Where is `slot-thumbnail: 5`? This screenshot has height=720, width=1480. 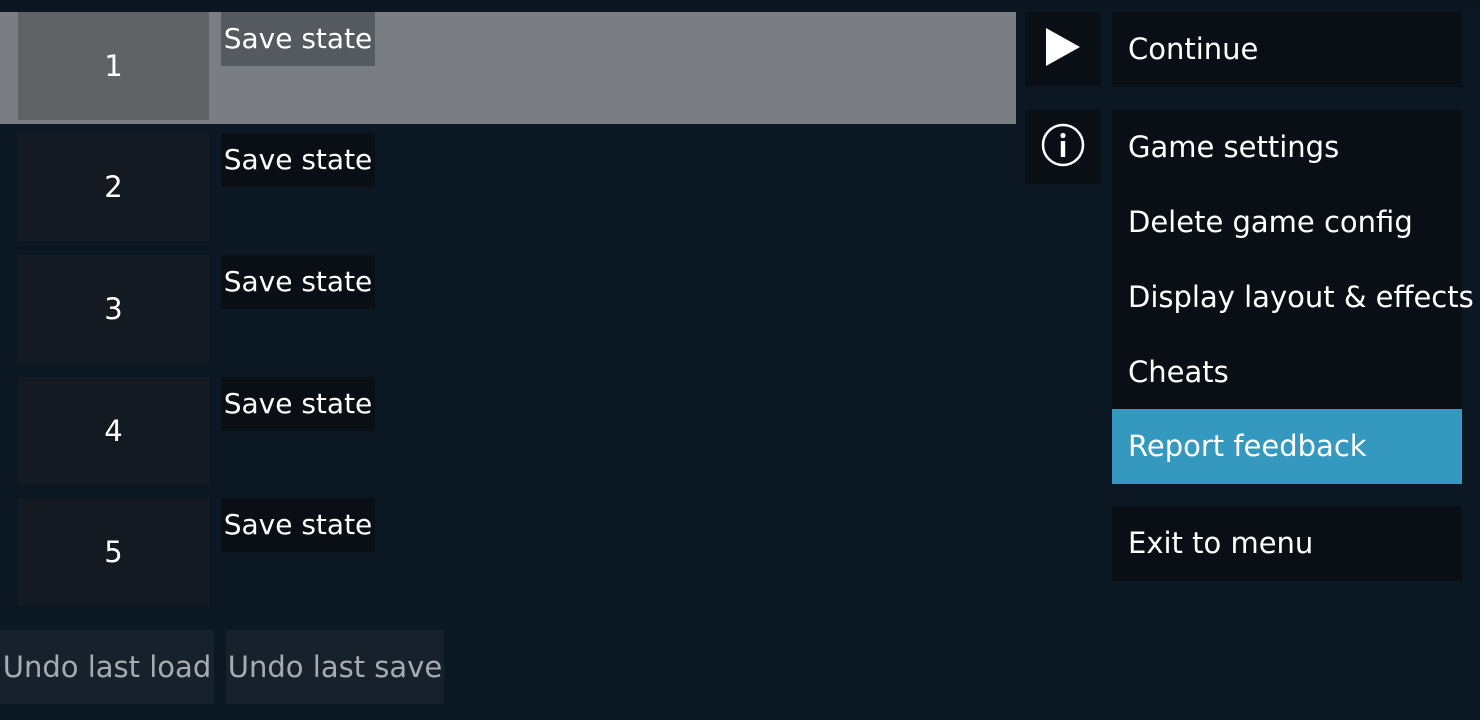
slot-thumbnail: 5 is located at coordinates (113, 552).